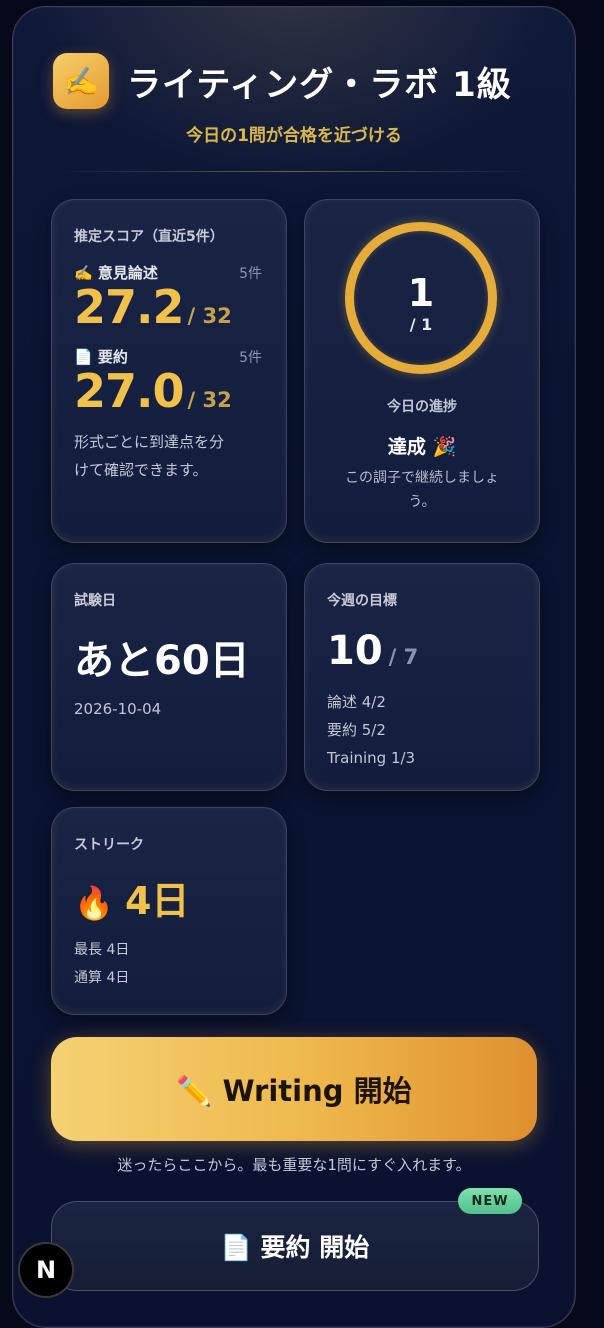 The image size is (604, 1328). What do you see at coordinates (149, 442) in the screenshot?
I see `score-note-line1: 形式ごとに到達点を分` at bounding box center [149, 442].